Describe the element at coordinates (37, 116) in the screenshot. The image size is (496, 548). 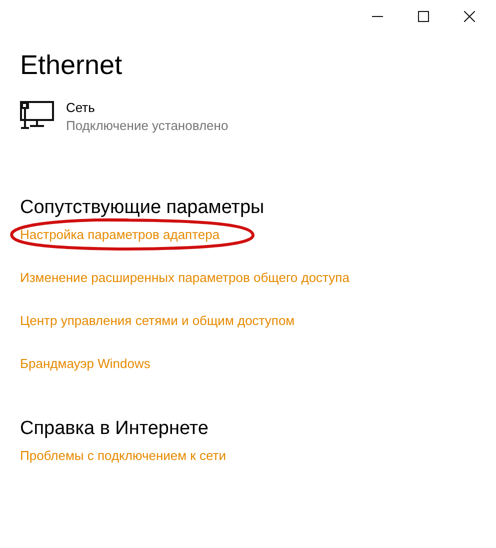
I see `monitor-icon` at that location.